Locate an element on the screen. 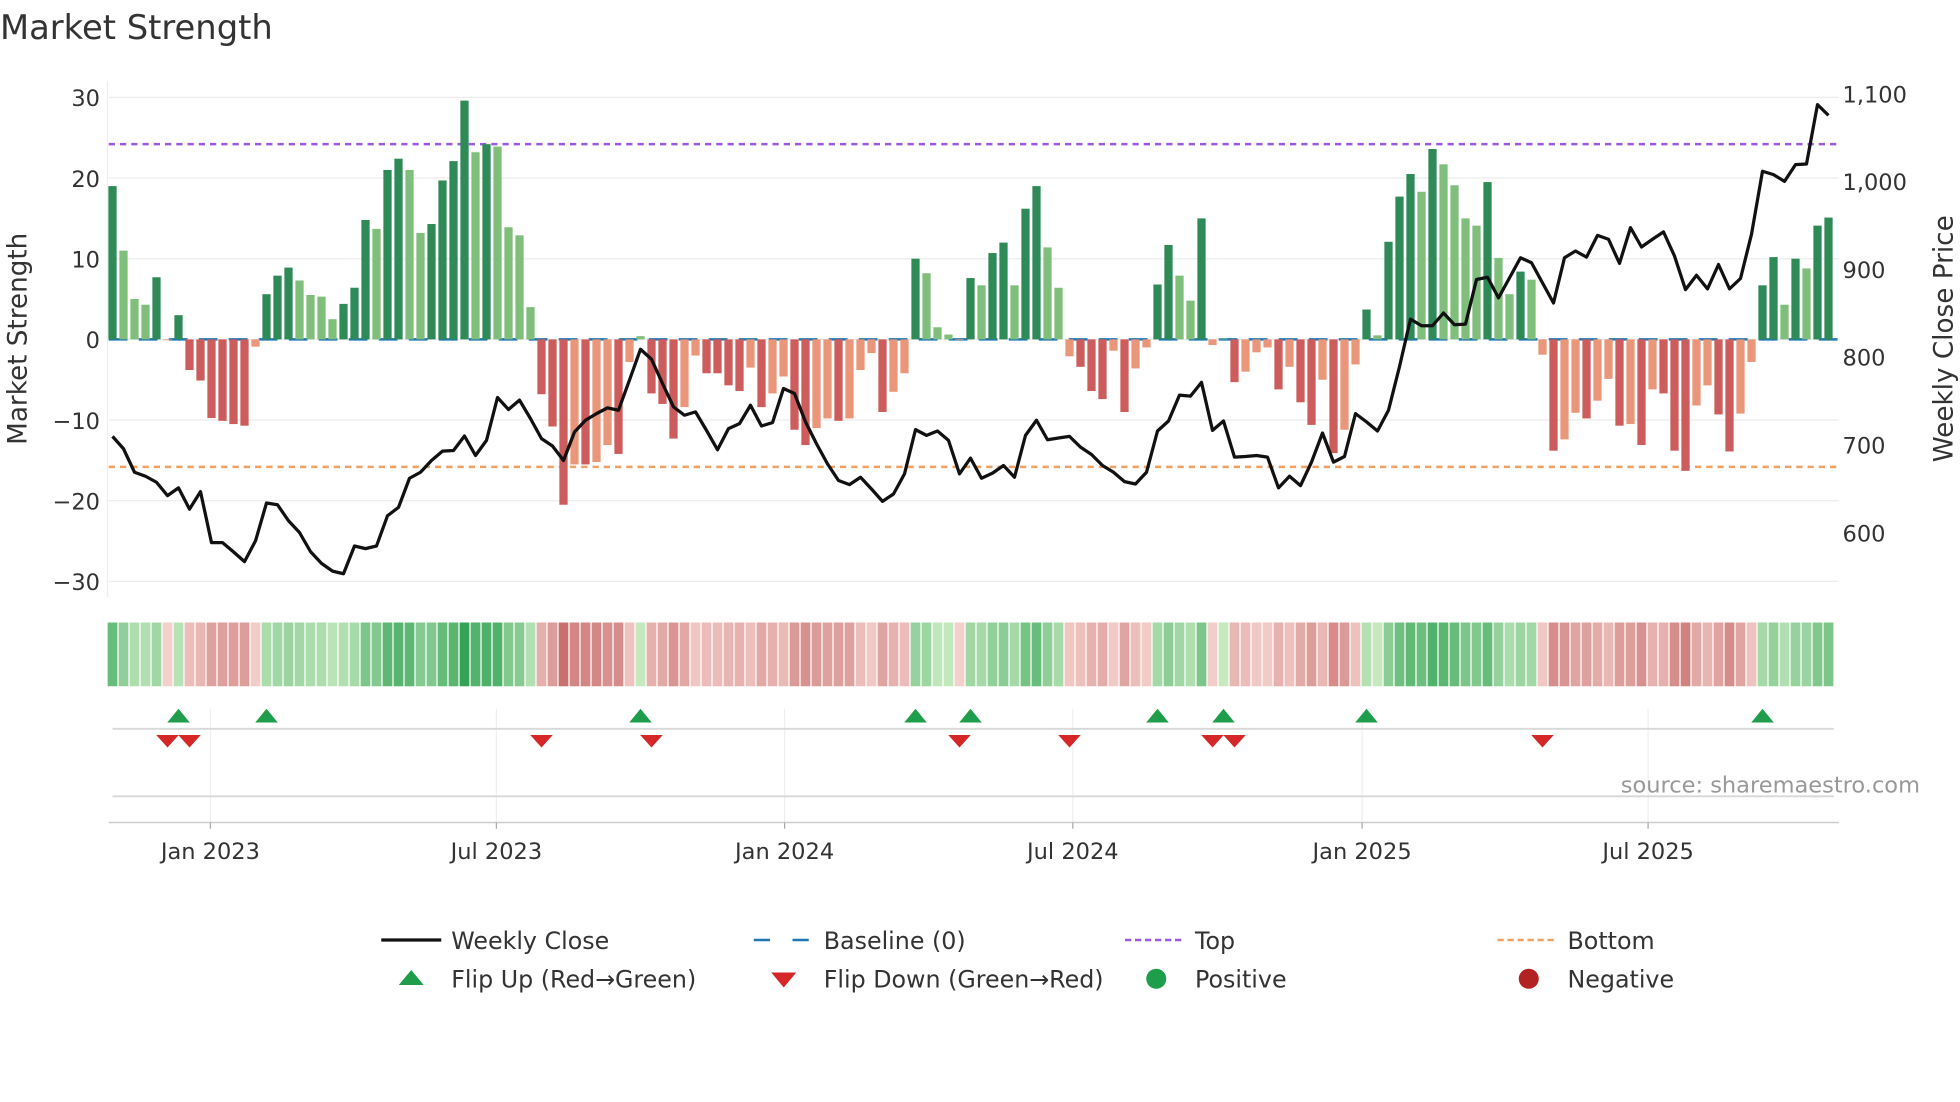  flip-markers-panel is located at coordinates (973, 766).